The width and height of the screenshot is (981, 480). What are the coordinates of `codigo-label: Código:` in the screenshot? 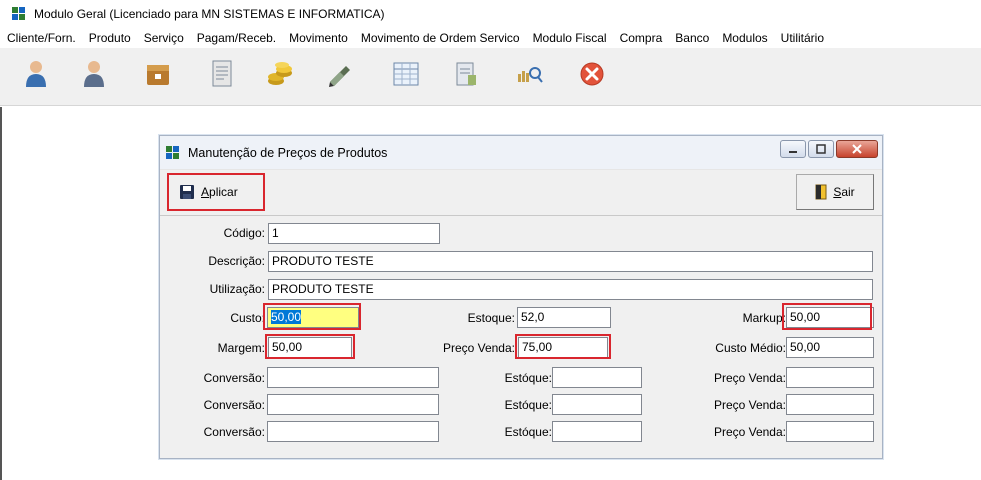 It's located at (244, 233).